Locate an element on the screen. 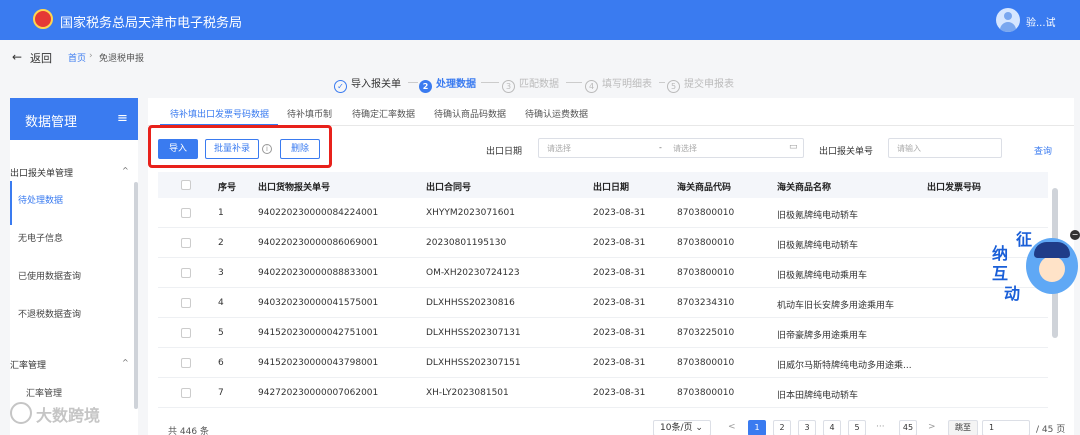 This screenshot has height=435, width=1080. back-arrow-icon: ← is located at coordinates (17, 57).